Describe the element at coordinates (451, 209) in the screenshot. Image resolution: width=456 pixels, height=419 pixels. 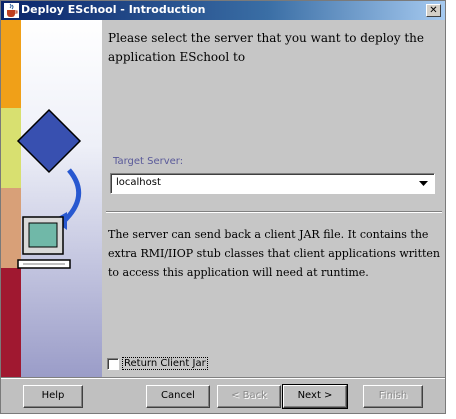
I see `page-margin-right` at that location.